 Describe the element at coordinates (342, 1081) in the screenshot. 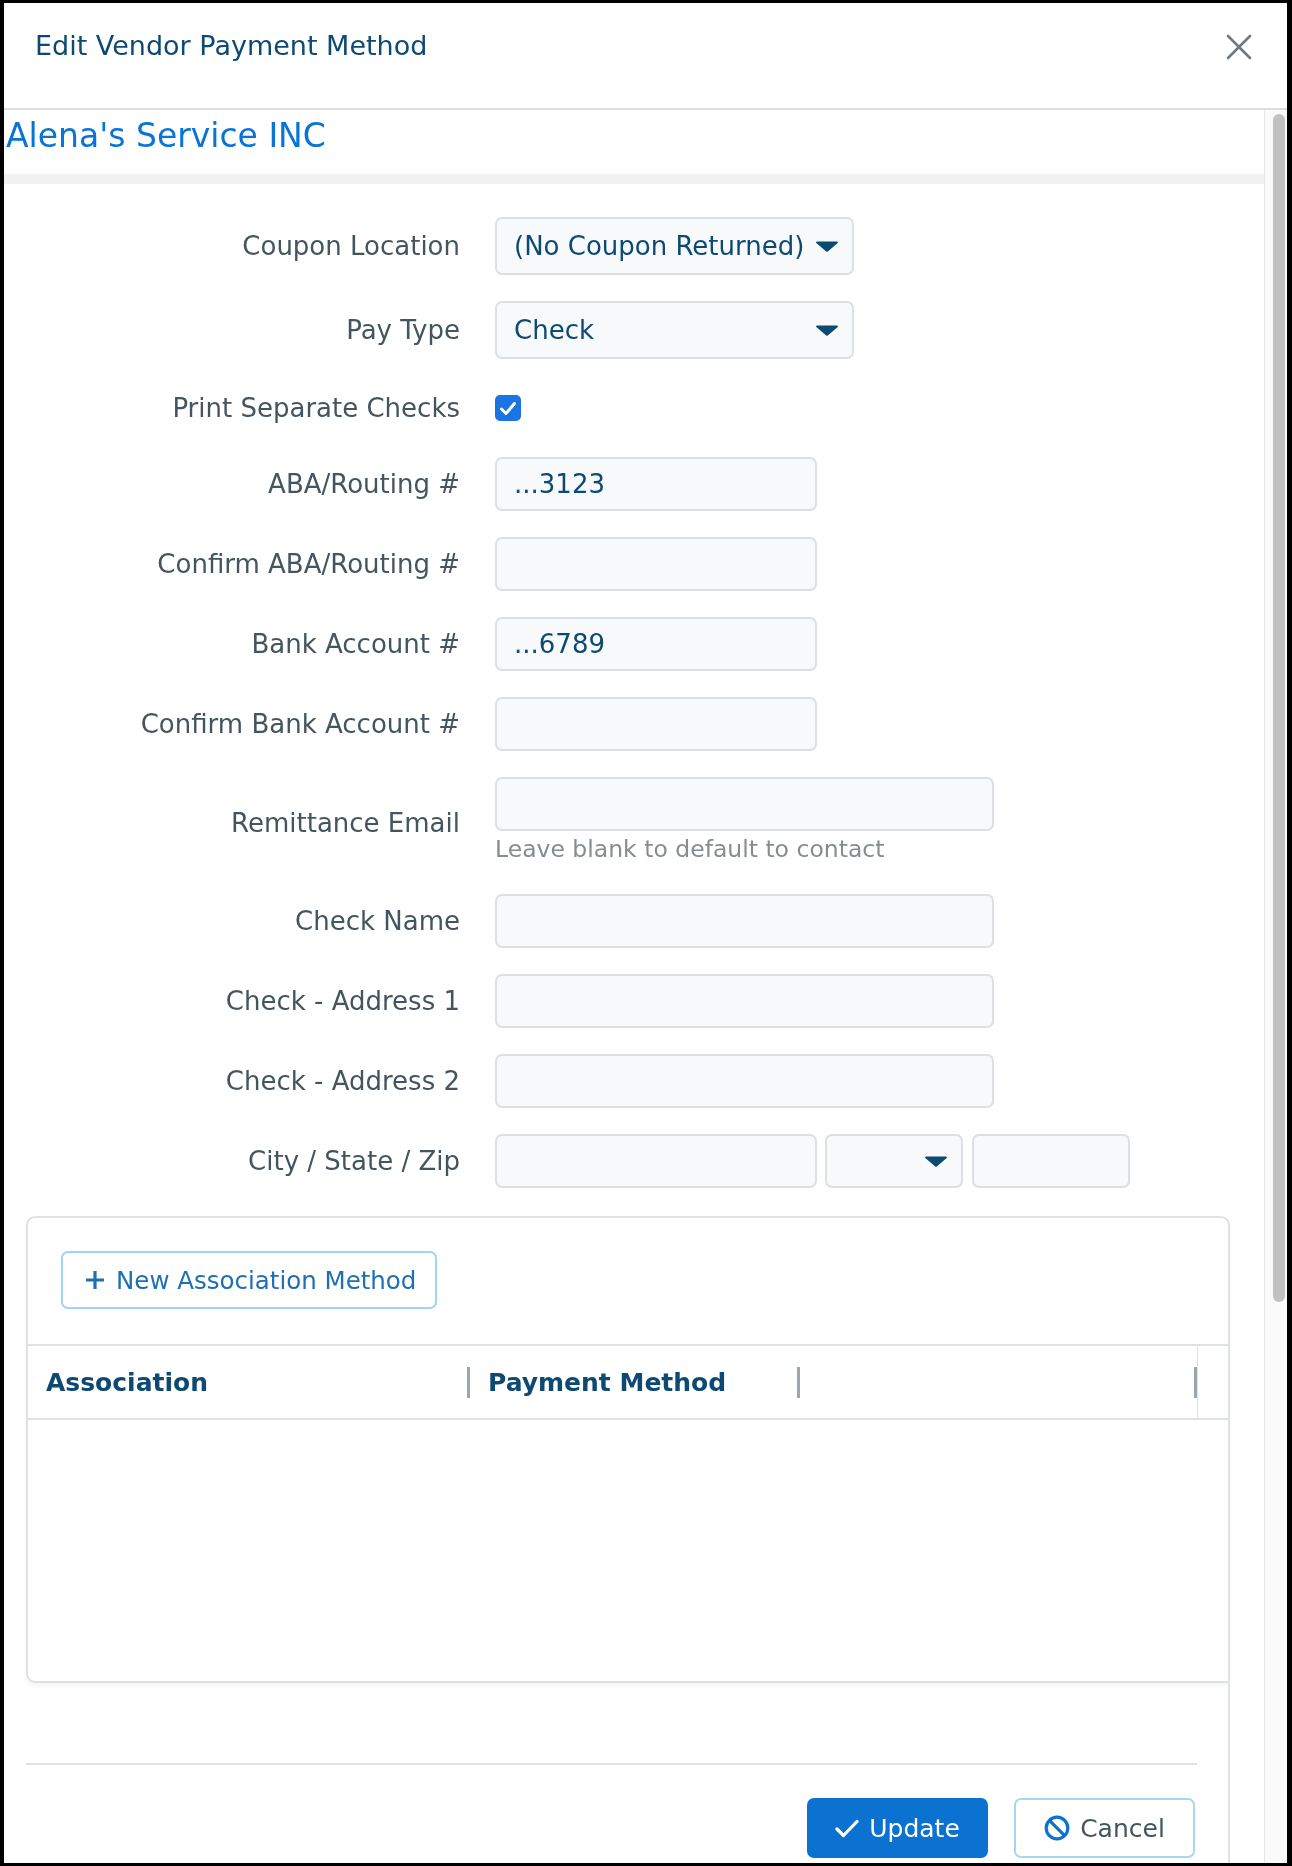

I see `field-label: Check - Address 2` at that location.